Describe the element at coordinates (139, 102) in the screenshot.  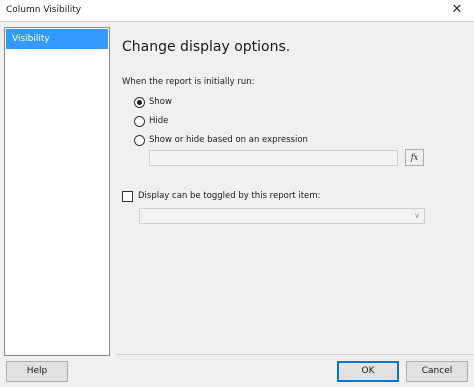
I see `radio-show` at that location.